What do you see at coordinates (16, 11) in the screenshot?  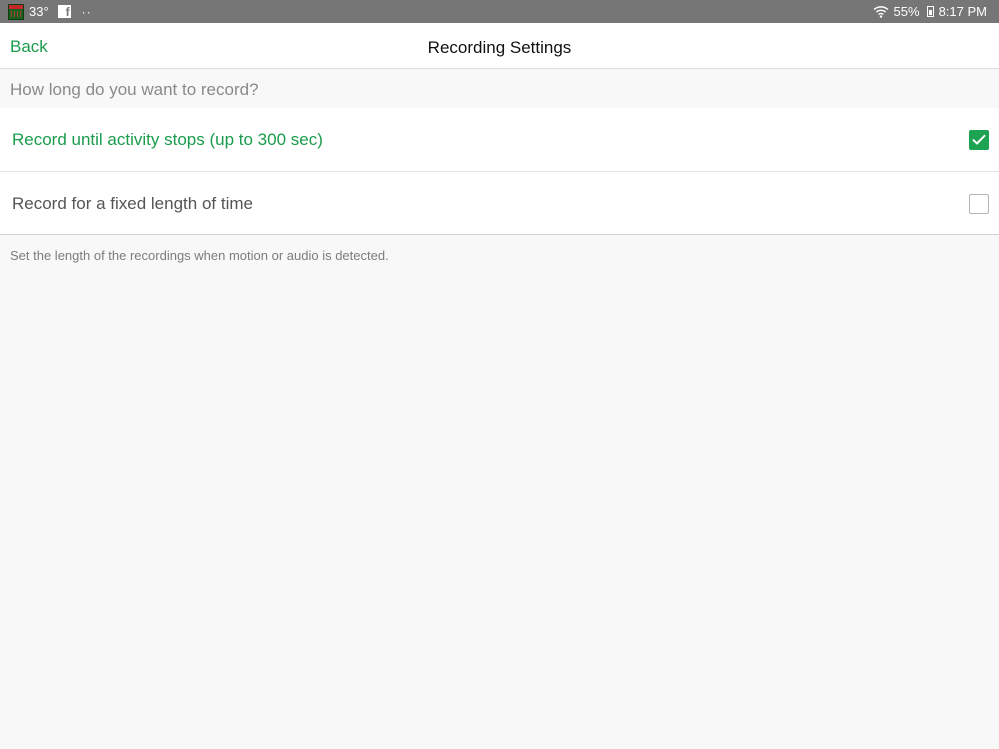 I see `calendar-icon` at bounding box center [16, 11].